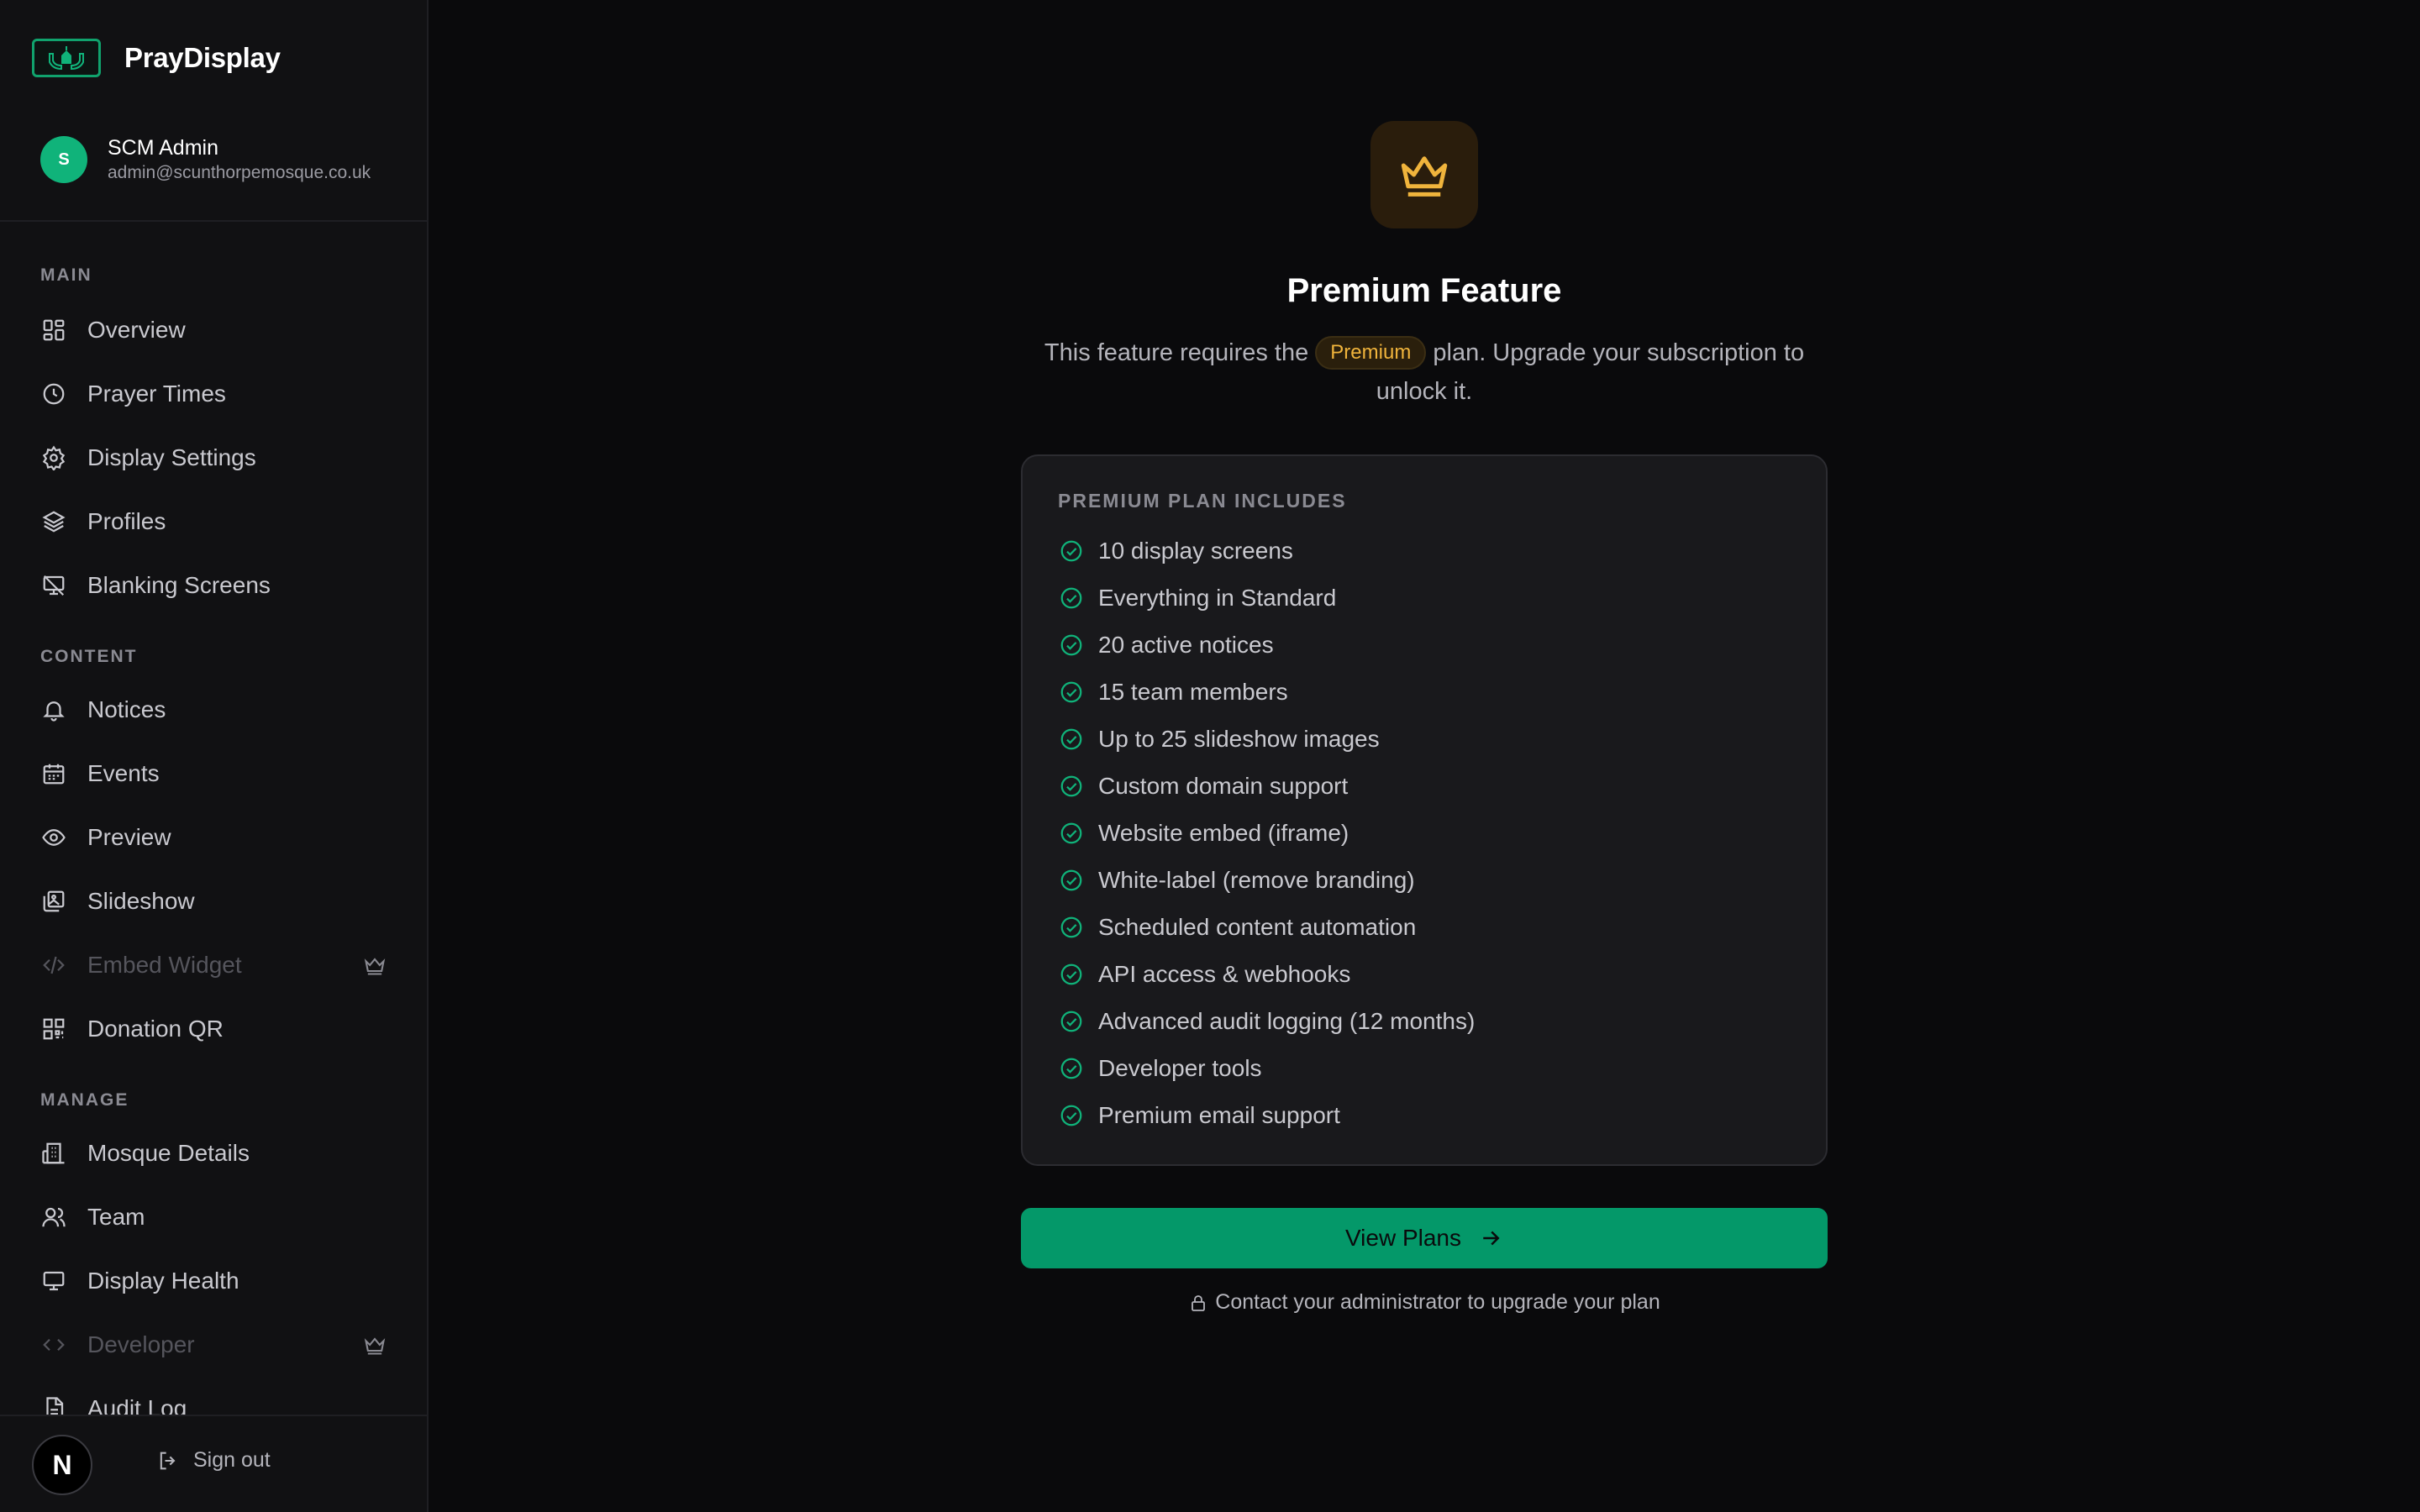 This screenshot has width=2420, height=1512. What do you see at coordinates (127, 709) in the screenshot?
I see `sidebar-item-label: Notices` at bounding box center [127, 709].